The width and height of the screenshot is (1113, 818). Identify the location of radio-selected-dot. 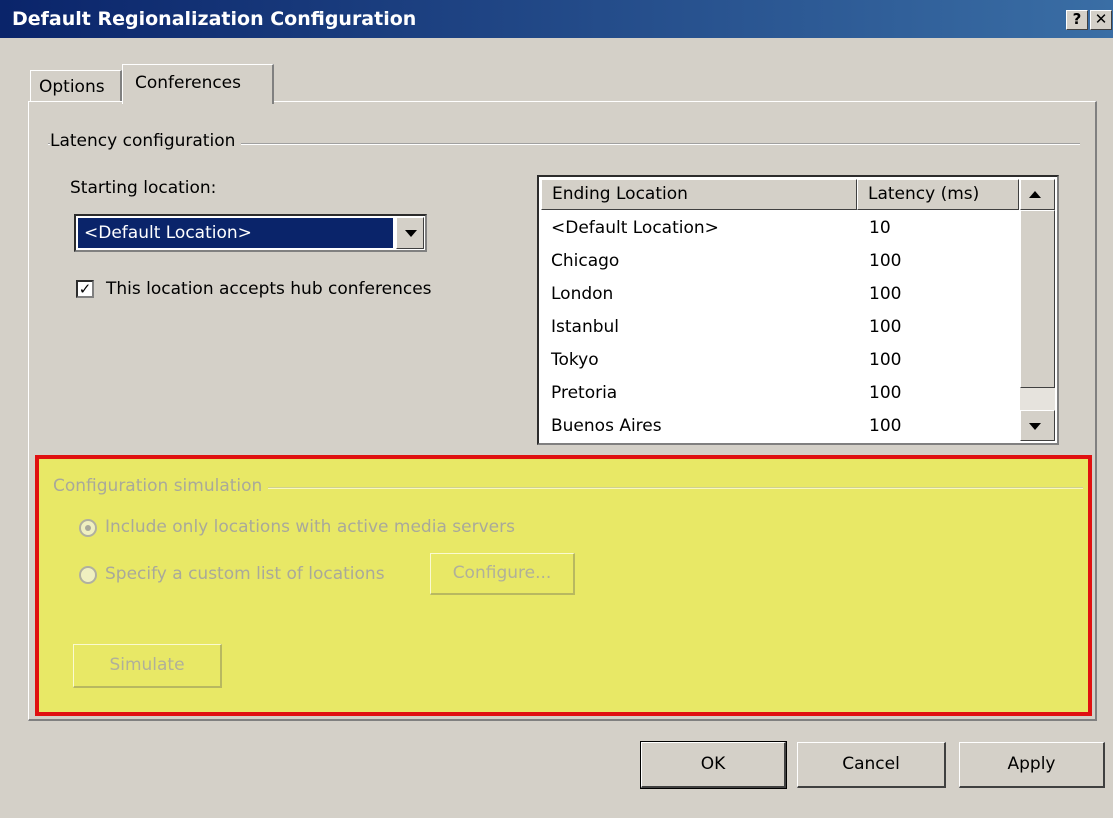
(88, 528).